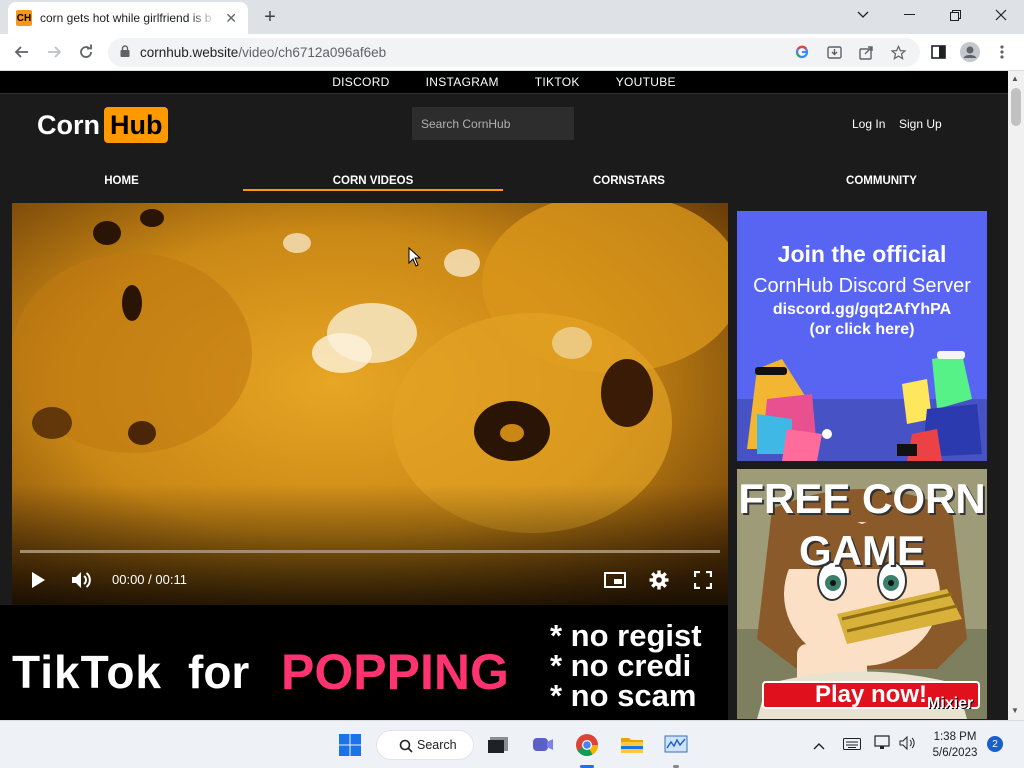 Image resolution: width=1024 pixels, height=768 pixels. I want to click on social-links-bar: DISCORD INSTAGRAM TIKTOK YOUTUBE, so click(504, 82).